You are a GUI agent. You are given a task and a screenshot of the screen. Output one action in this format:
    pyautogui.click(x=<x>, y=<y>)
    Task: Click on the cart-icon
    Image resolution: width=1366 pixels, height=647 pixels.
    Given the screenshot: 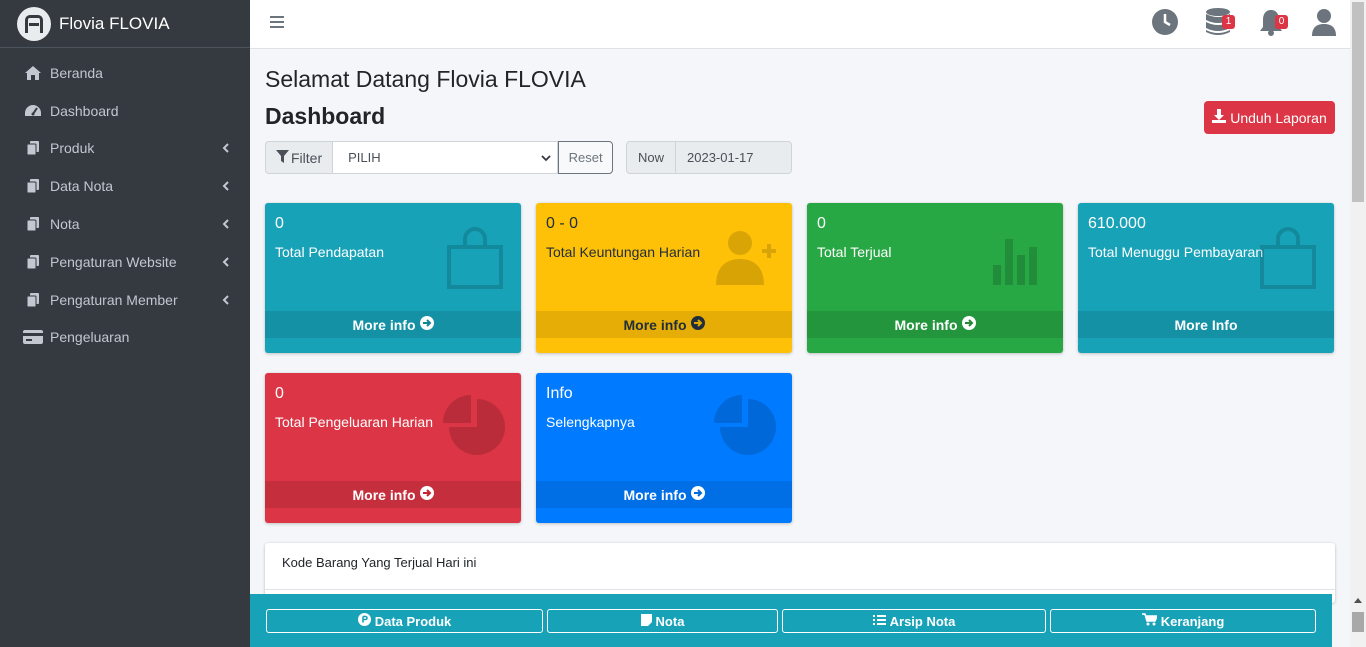 What is the action you would take?
    pyautogui.click(x=1149, y=621)
    